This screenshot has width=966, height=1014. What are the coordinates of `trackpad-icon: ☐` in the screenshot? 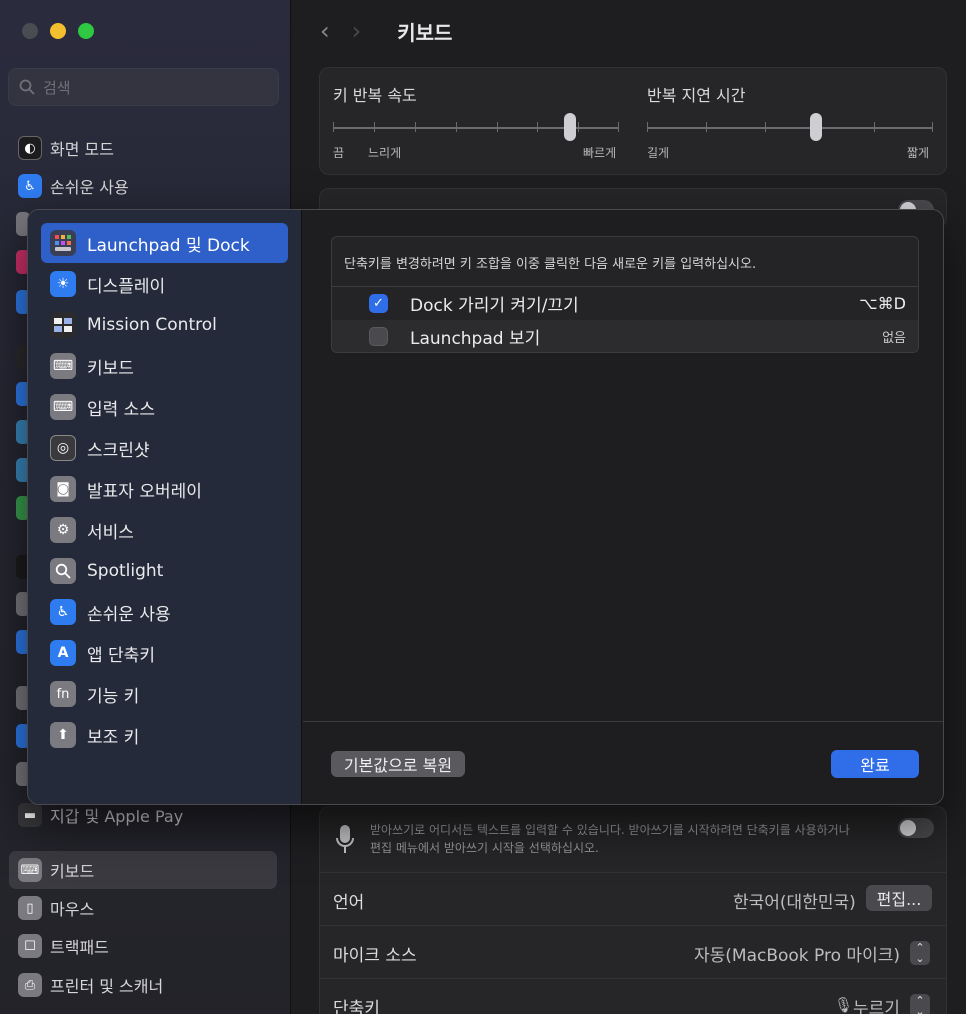 It's located at (30, 946).